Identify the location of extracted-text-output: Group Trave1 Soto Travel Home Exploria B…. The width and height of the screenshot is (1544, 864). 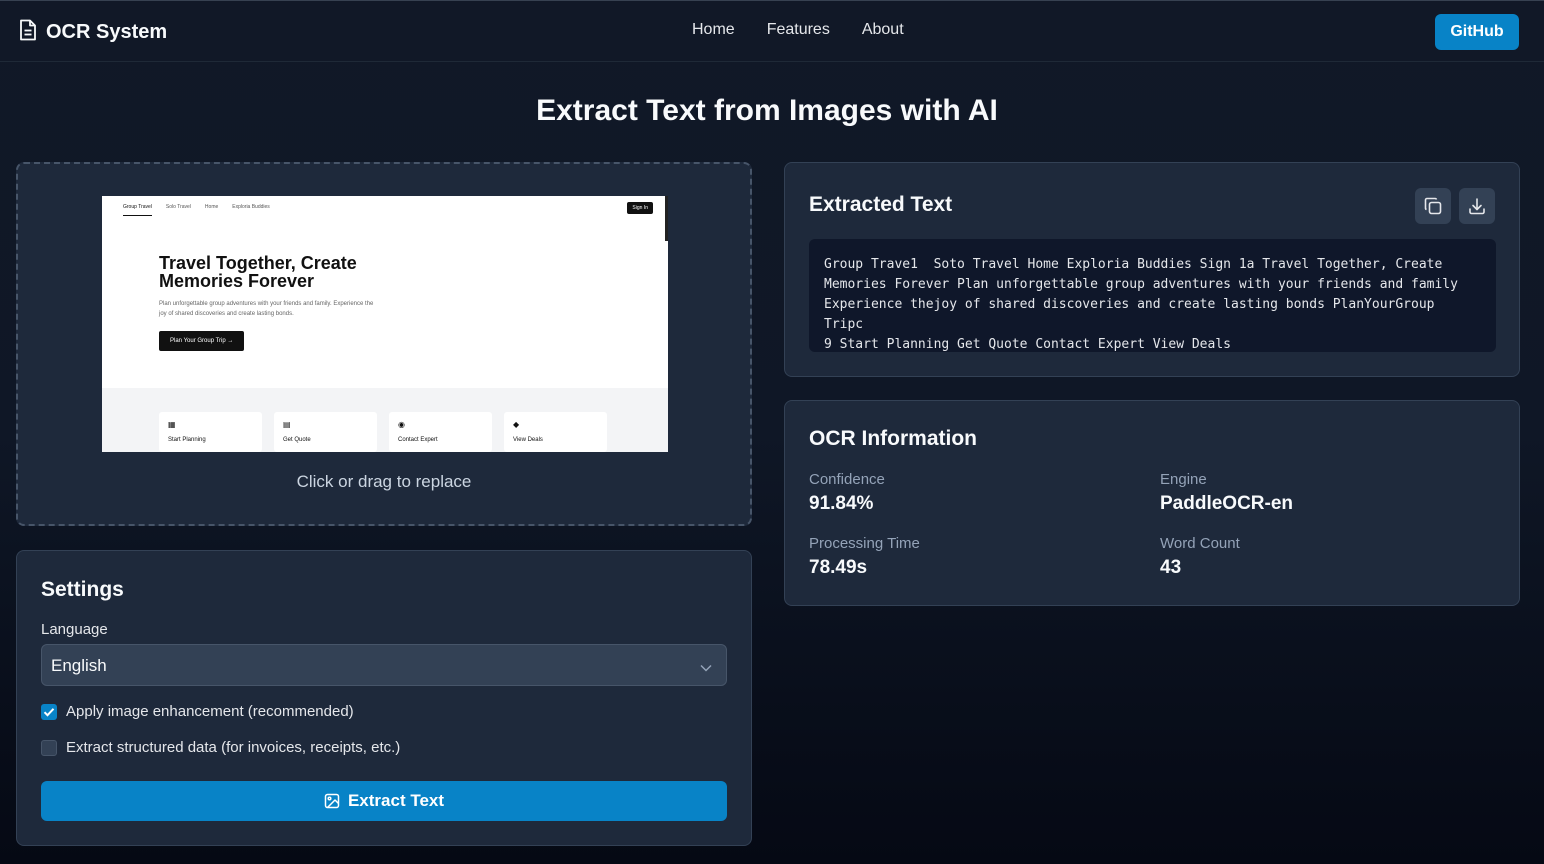
(1152, 295).